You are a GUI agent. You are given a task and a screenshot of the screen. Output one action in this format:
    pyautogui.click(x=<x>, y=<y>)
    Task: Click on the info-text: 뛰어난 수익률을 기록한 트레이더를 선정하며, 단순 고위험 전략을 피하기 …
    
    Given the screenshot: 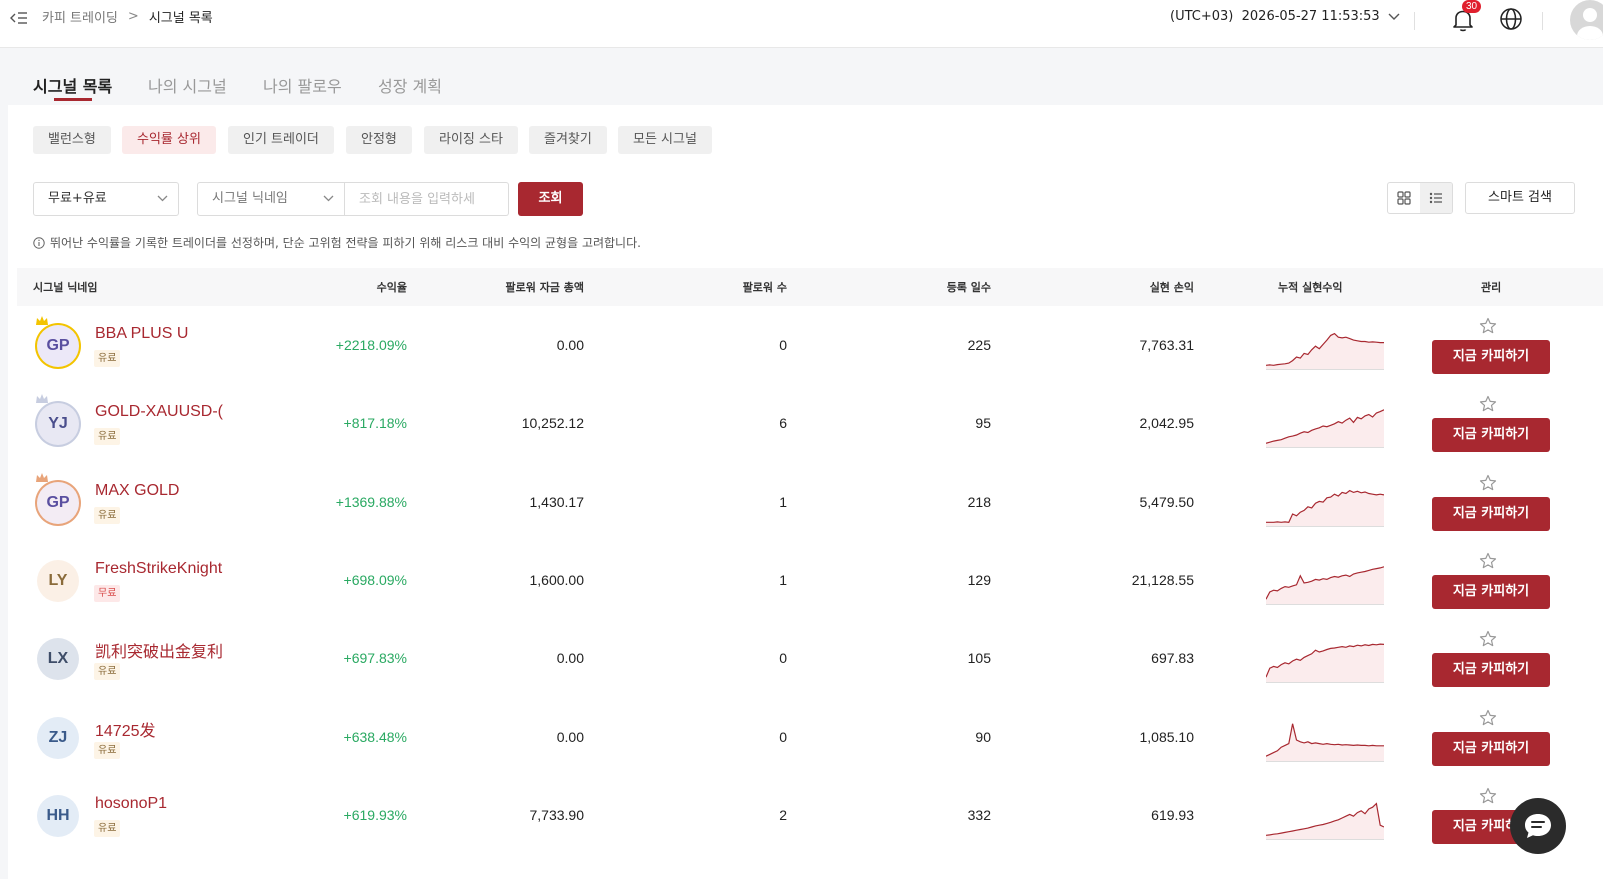 What is the action you would take?
    pyautogui.click(x=345, y=243)
    